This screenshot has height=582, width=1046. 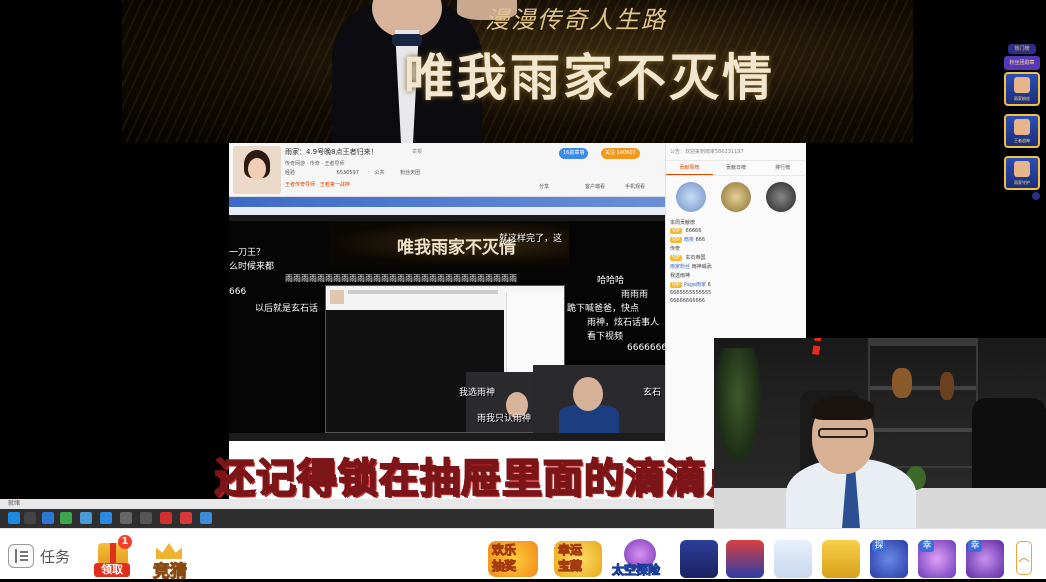 I want to click on share-link: 分享, so click(x=544, y=187).